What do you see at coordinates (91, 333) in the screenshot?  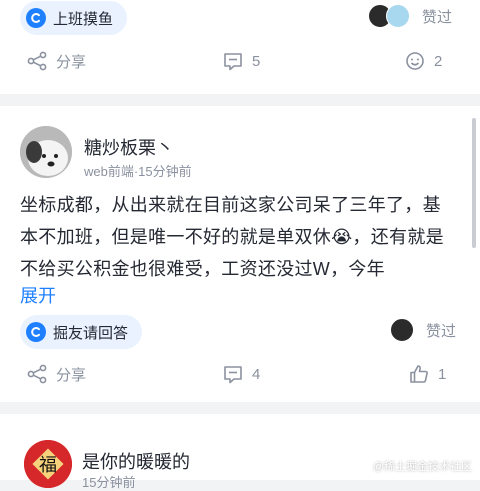 I see `topic-tag-label: 掘友请回答` at bounding box center [91, 333].